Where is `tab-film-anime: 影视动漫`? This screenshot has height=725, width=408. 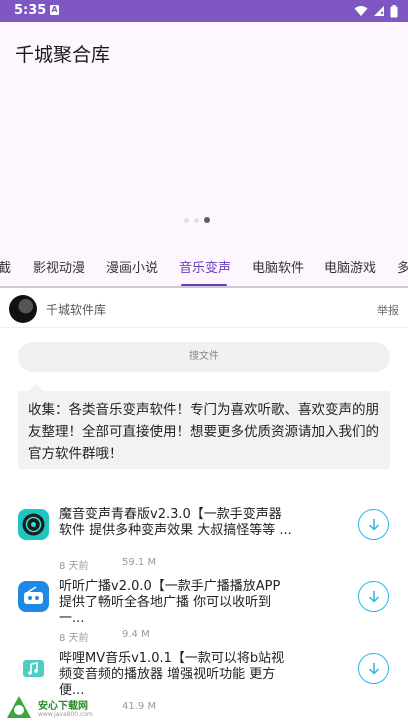 tab-film-anime: 影视动漫 is located at coordinates (59, 266).